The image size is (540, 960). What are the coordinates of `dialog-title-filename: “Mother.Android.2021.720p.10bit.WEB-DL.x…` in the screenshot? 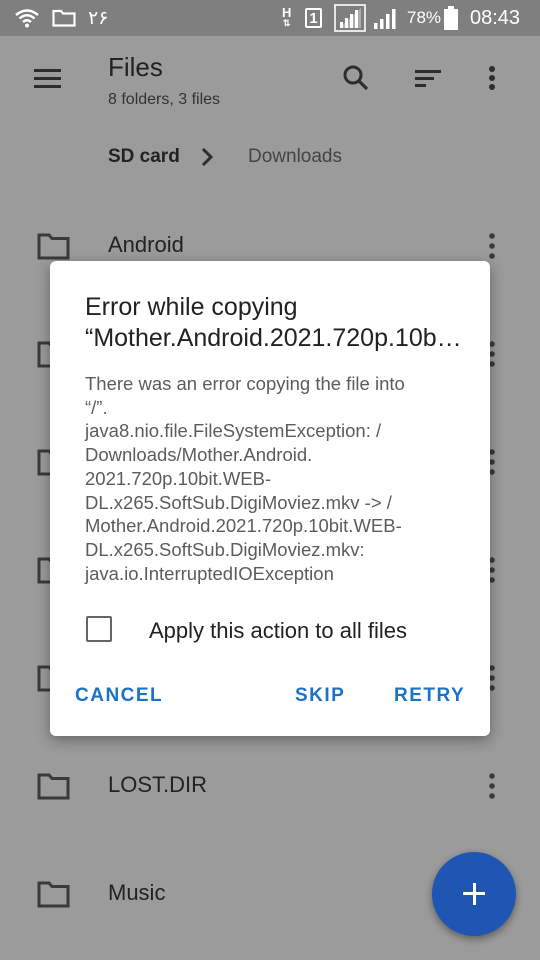 It's located at (275, 338).